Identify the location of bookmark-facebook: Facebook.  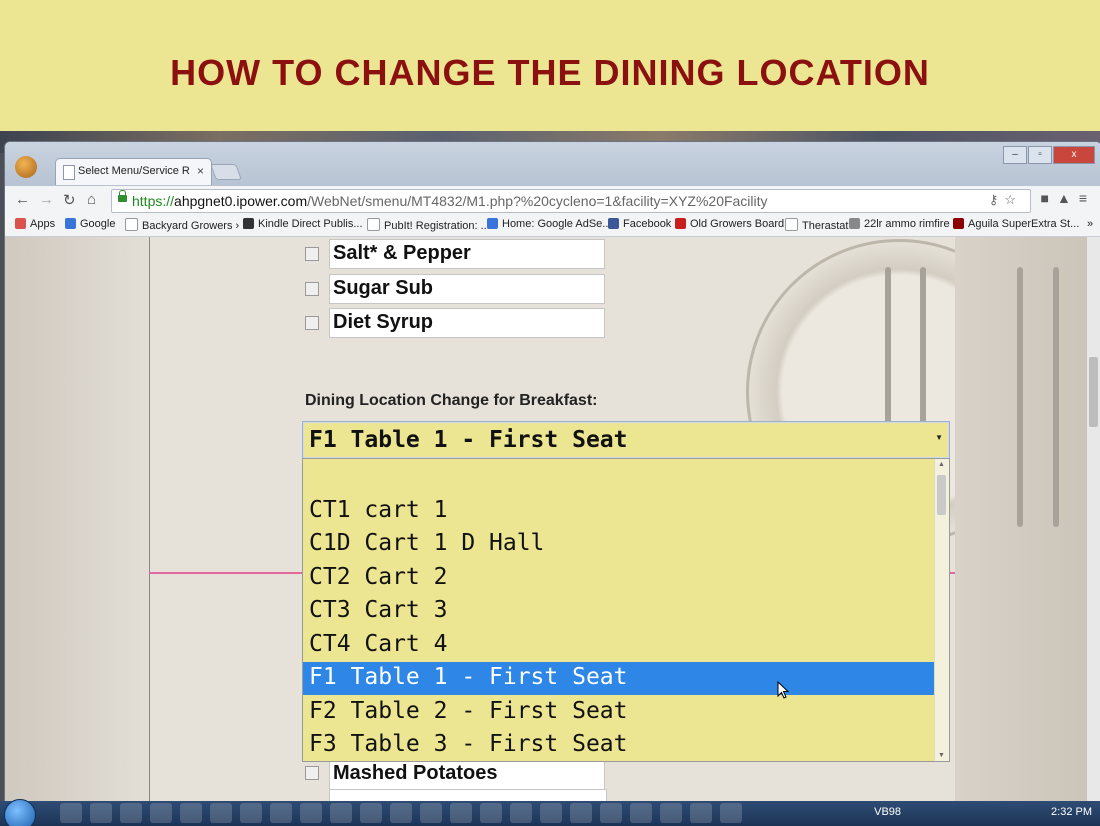
(639, 224).